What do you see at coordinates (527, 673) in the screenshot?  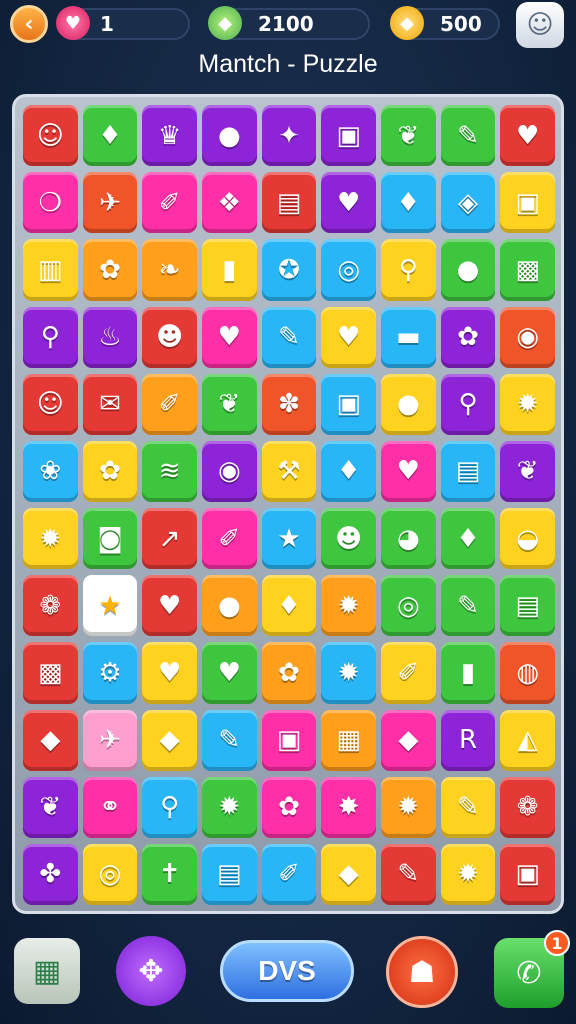 I see `game-tile: ◍` at bounding box center [527, 673].